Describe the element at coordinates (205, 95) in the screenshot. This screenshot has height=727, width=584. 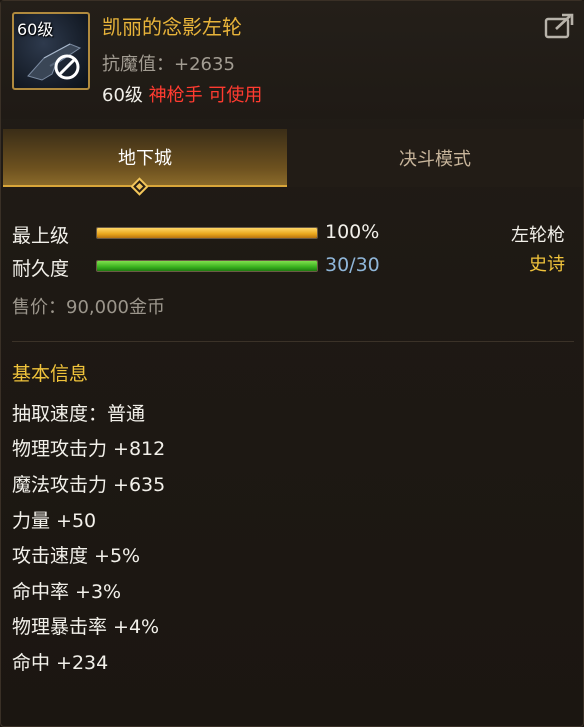
I see `required-class: 神枪手 可使用` at that location.